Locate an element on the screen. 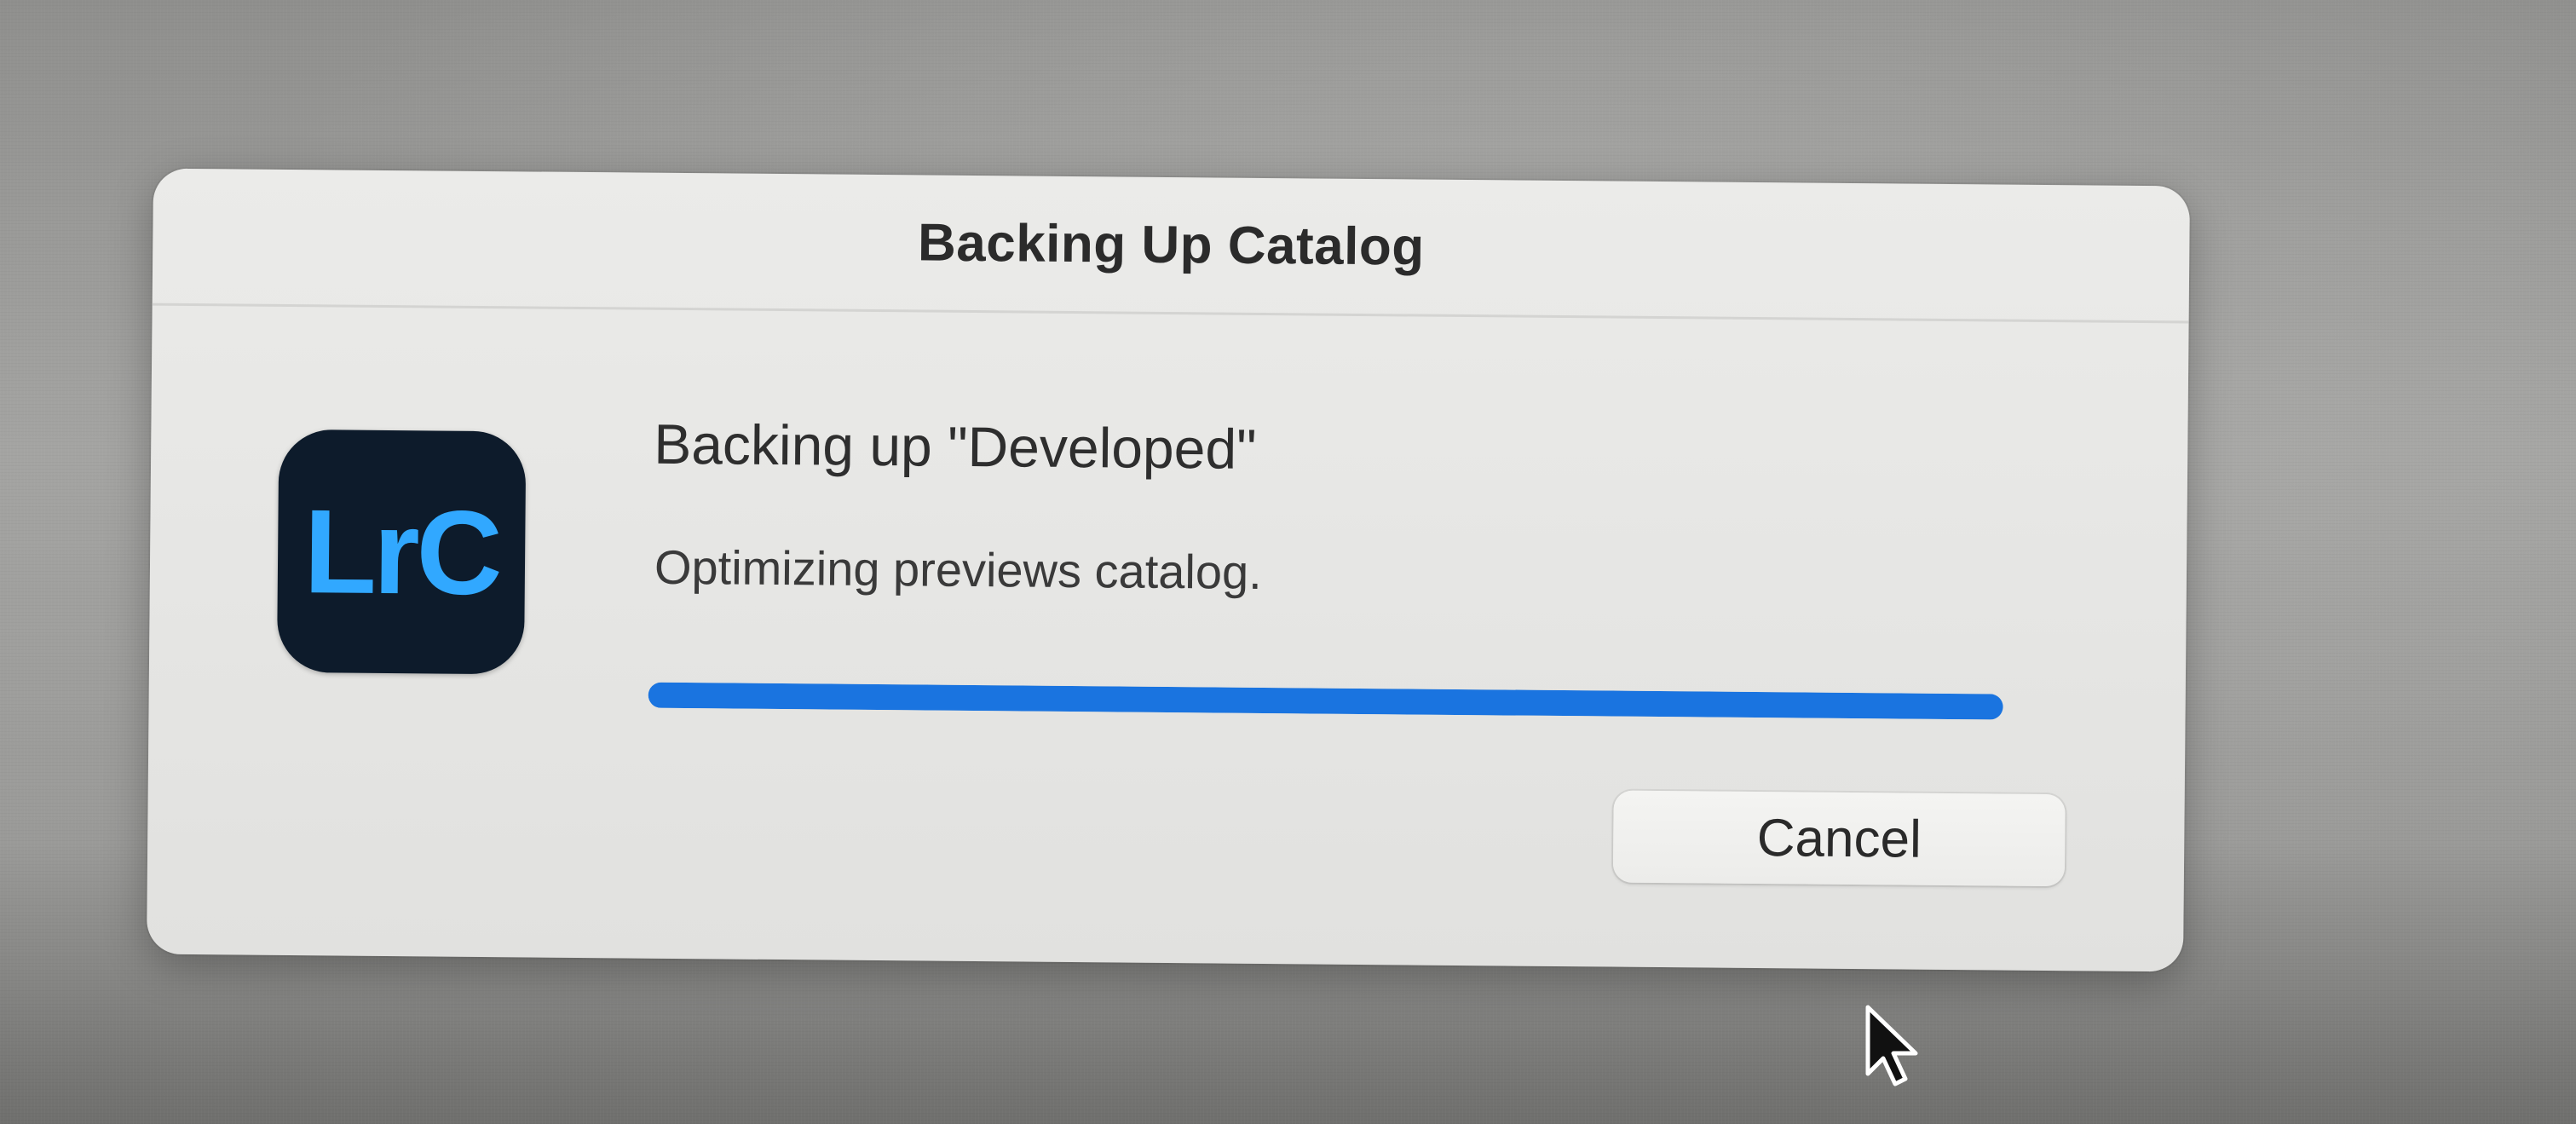 Image resolution: width=2576 pixels, height=1124 pixels. backup-message: Backing up "Developed" is located at coordinates (955, 446).